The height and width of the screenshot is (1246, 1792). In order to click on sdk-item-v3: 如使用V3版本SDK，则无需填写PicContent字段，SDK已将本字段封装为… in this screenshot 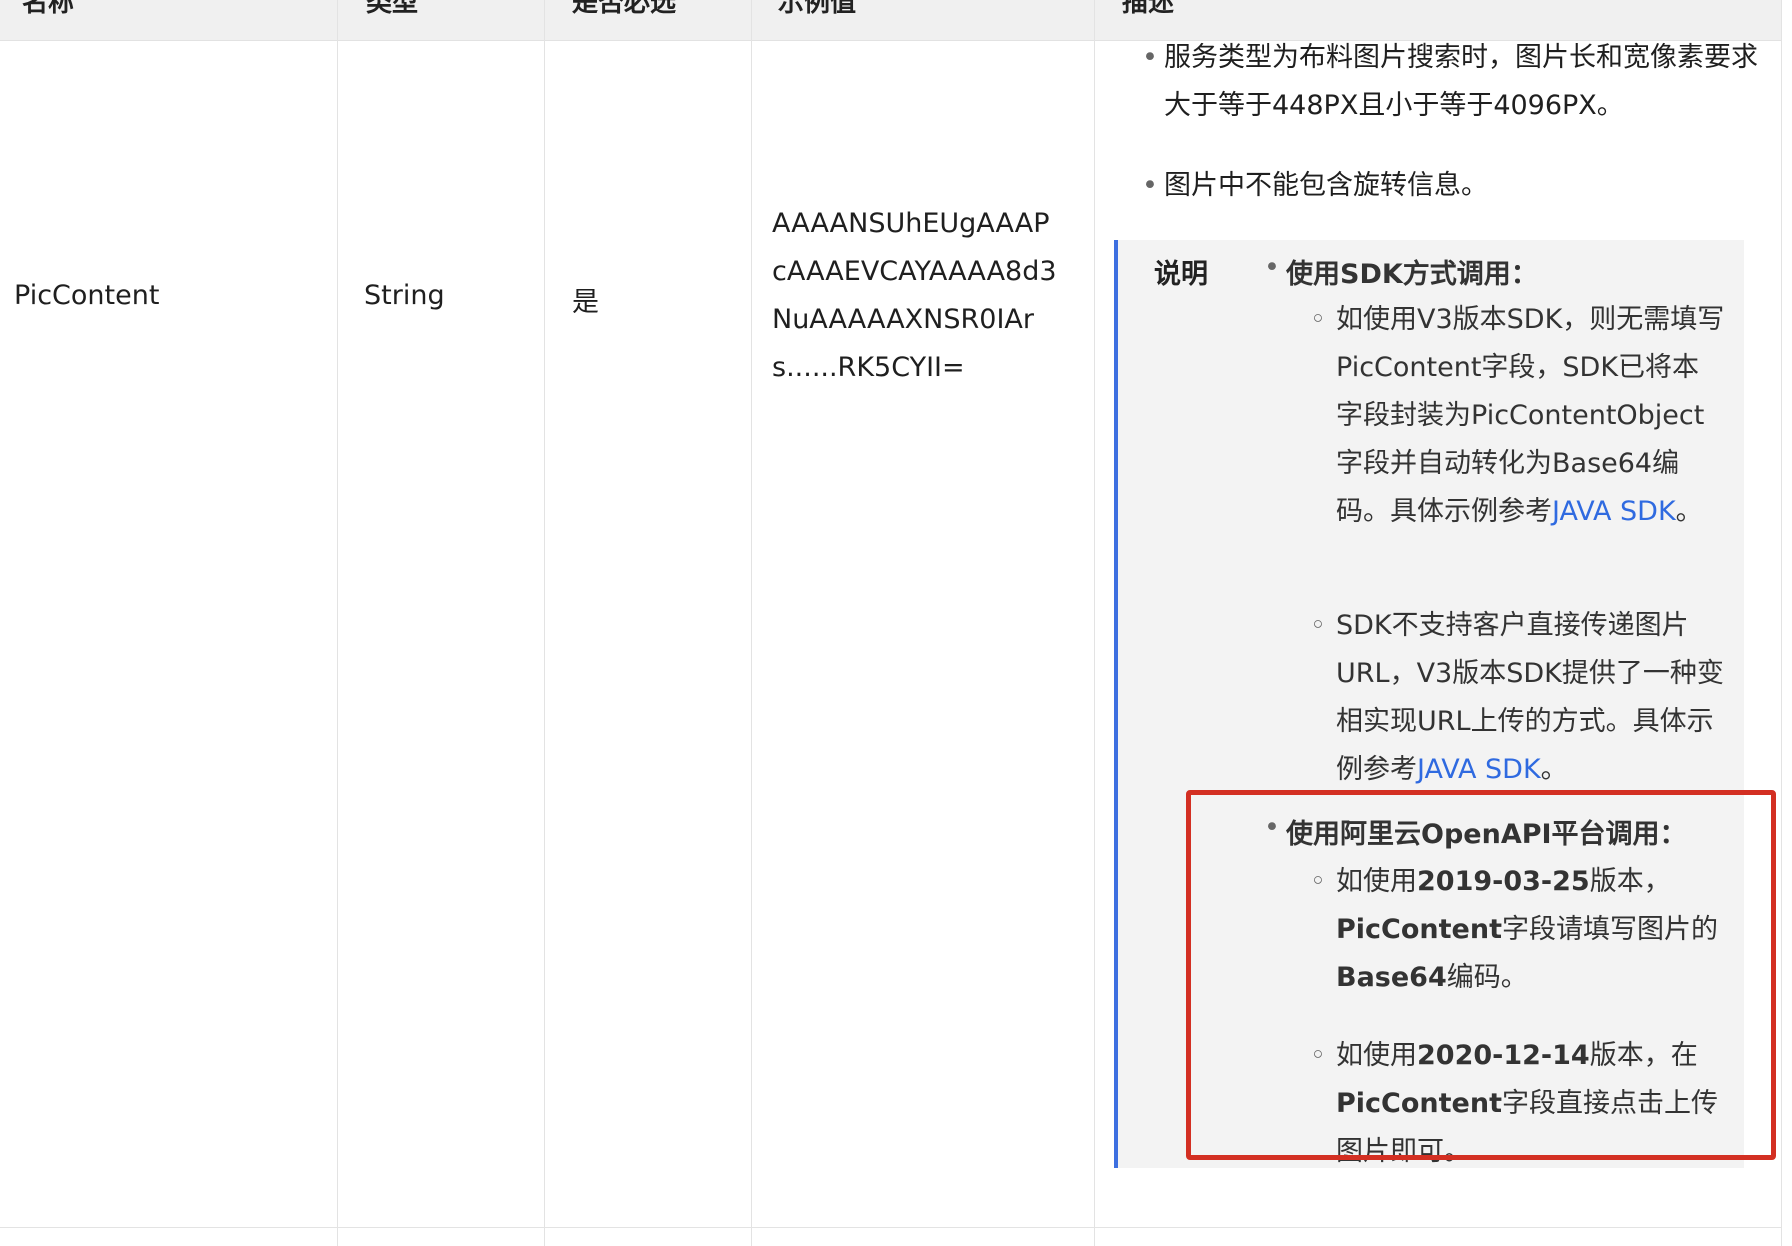, I will do `click(1518, 416)`.